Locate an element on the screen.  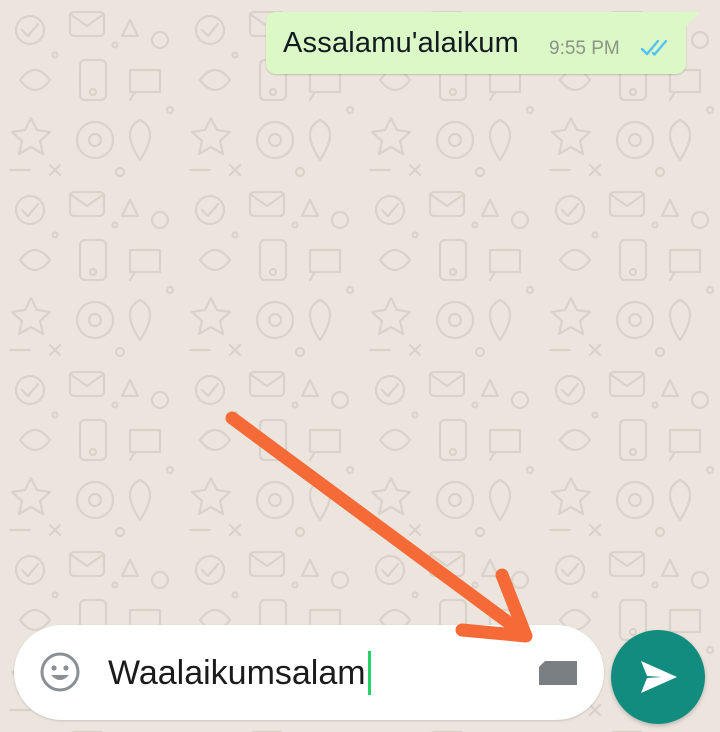
message-input: Waalaikumsalam is located at coordinates (239, 673).